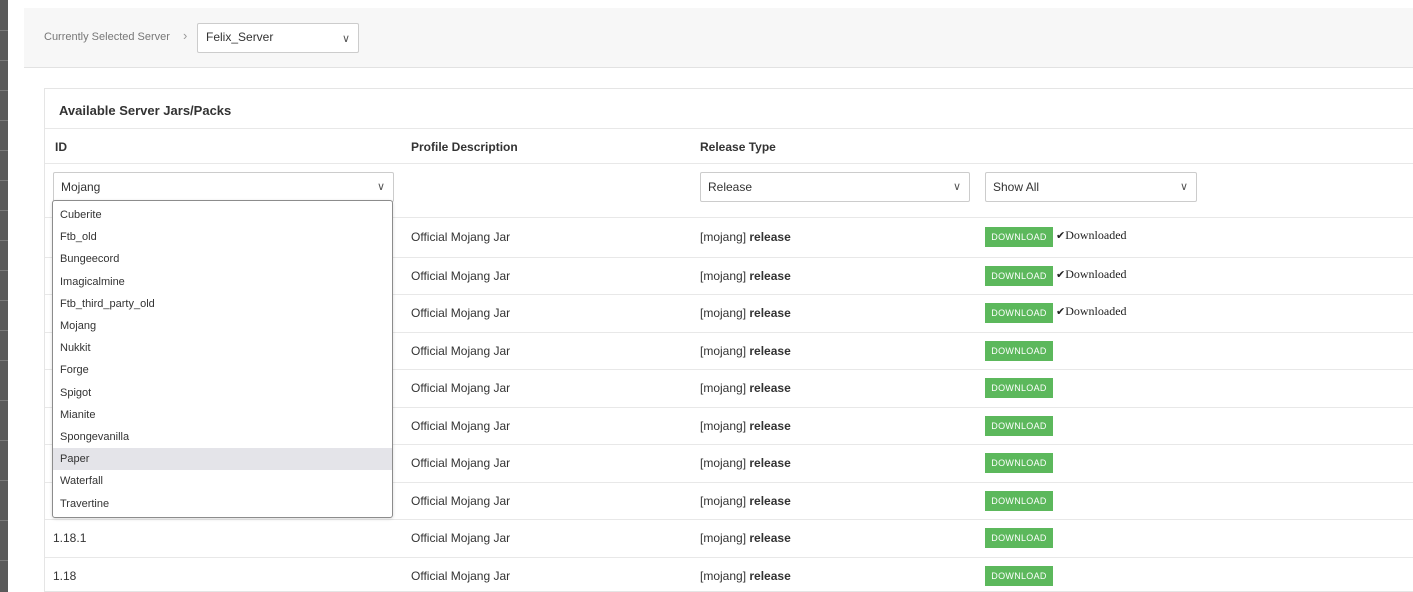 The width and height of the screenshot is (1413, 592). Describe the element at coordinates (107, 37) in the screenshot. I see `breadcrumb-label: Currently Selected Server` at that location.